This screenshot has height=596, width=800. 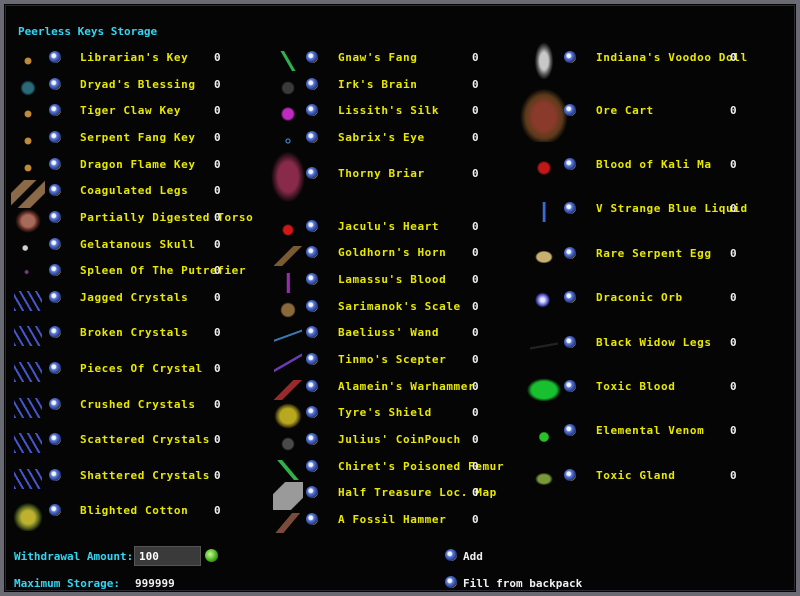 What do you see at coordinates (421, 466) in the screenshot?
I see `item-name: Chiret's Poisoned Femur` at bounding box center [421, 466].